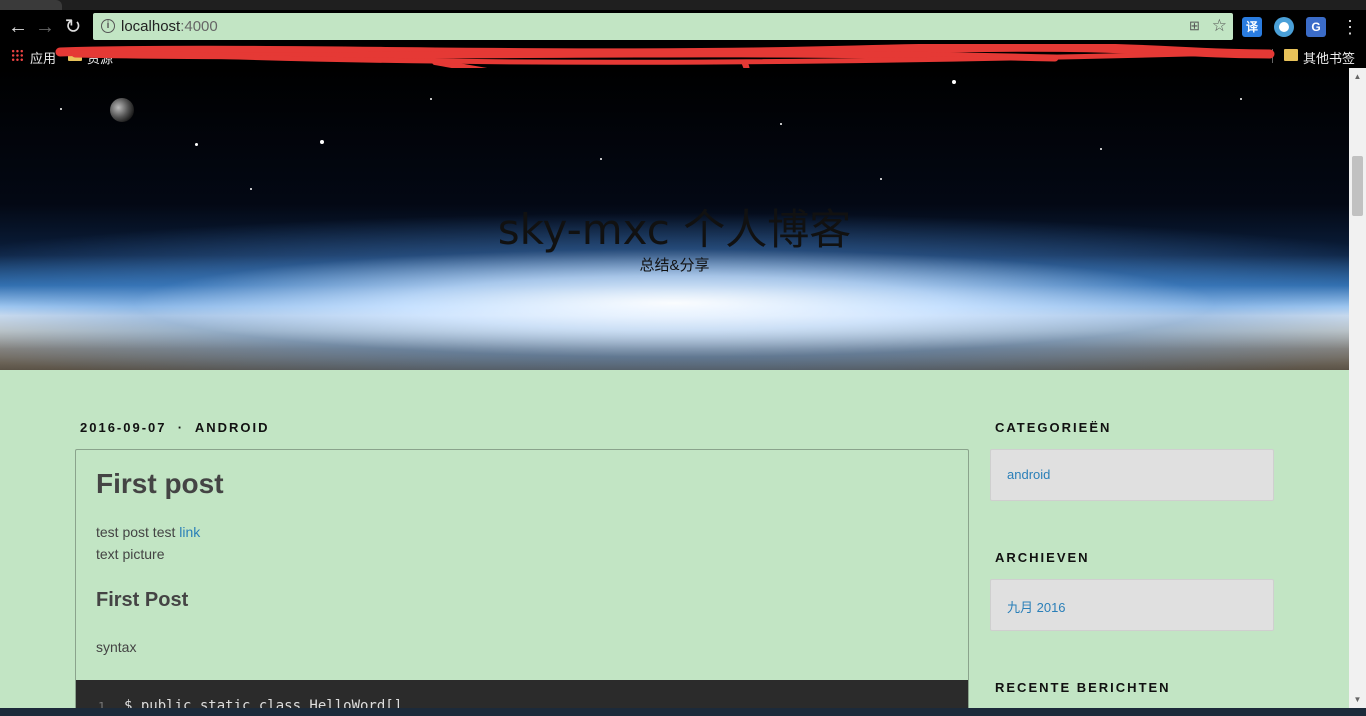 This screenshot has height=716, width=1366. Describe the element at coordinates (1357, 76) in the screenshot. I see `scroll-up-arrow-icon: ▲` at that location.